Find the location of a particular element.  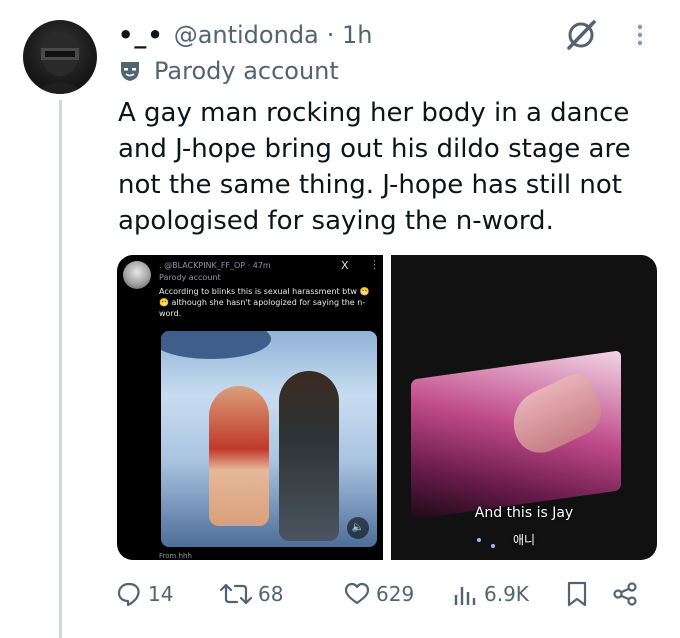

bookmark-button is located at coordinates (580, 594).